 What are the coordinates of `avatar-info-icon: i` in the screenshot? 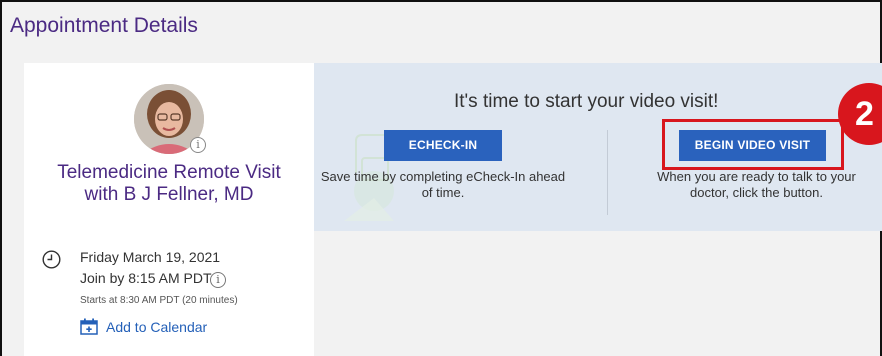 It's located at (198, 145).